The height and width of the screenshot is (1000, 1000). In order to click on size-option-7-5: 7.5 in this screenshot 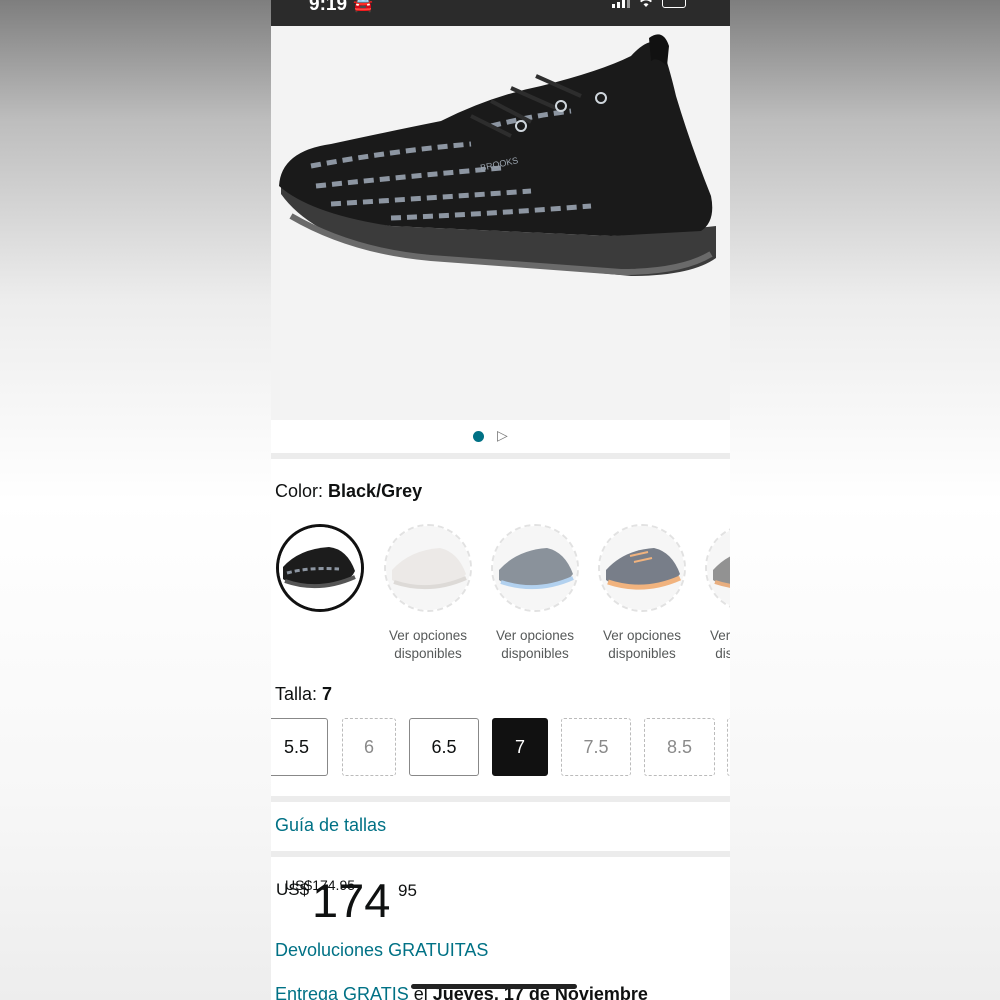, I will do `click(596, 747)`.